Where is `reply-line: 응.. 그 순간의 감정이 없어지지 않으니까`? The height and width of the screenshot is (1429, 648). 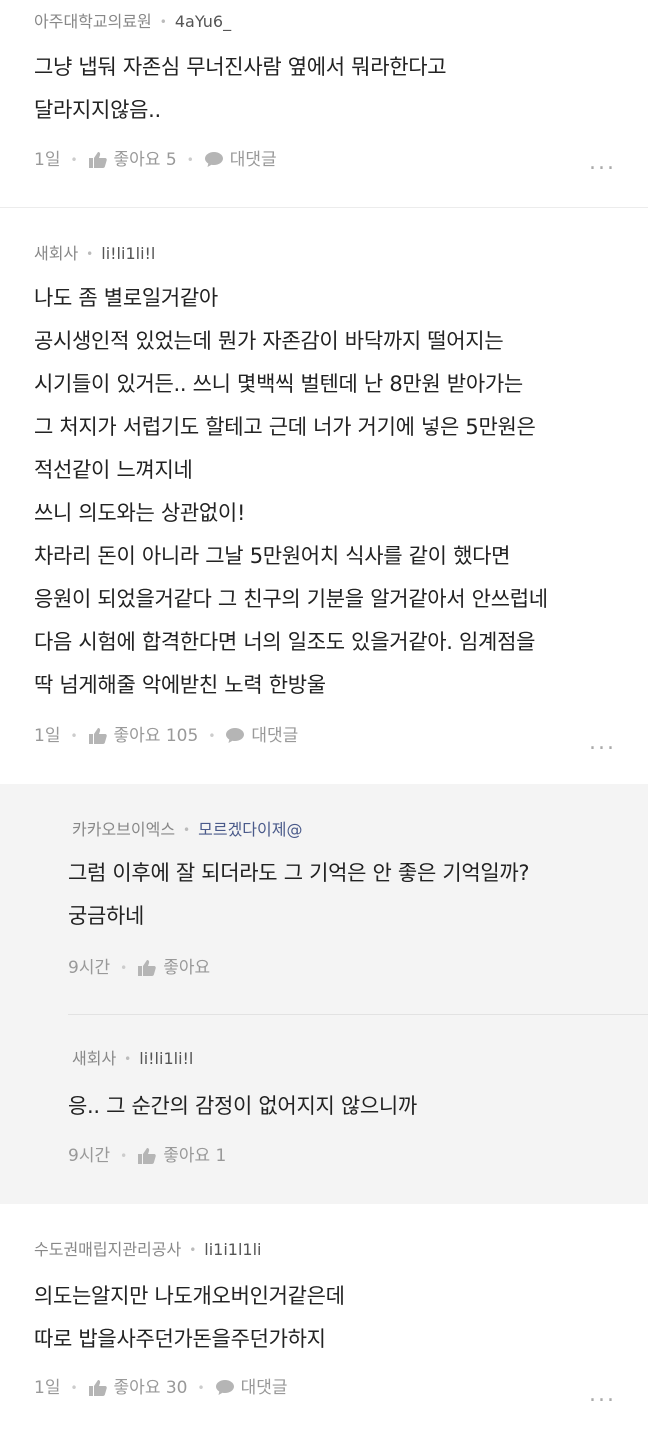
reply-line: 응.. 그 순간의 감정이 없어지지 않으니까 is located at coordinates (242, 1106).